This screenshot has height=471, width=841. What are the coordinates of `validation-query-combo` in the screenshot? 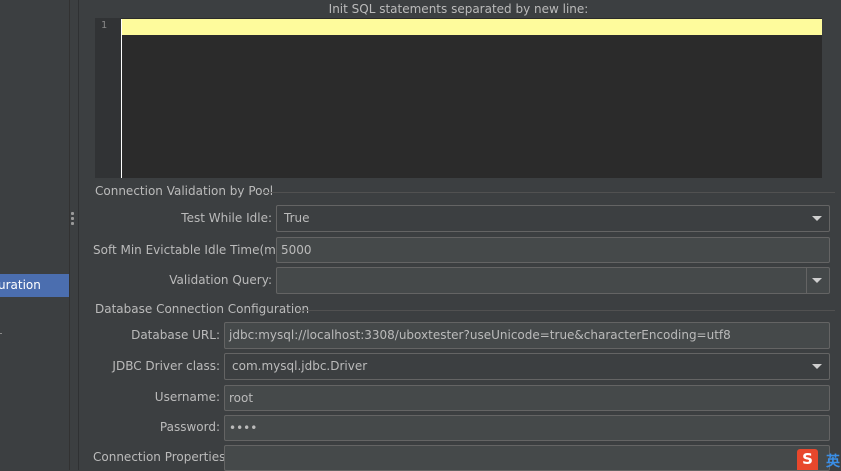 It's located at (553, 280).